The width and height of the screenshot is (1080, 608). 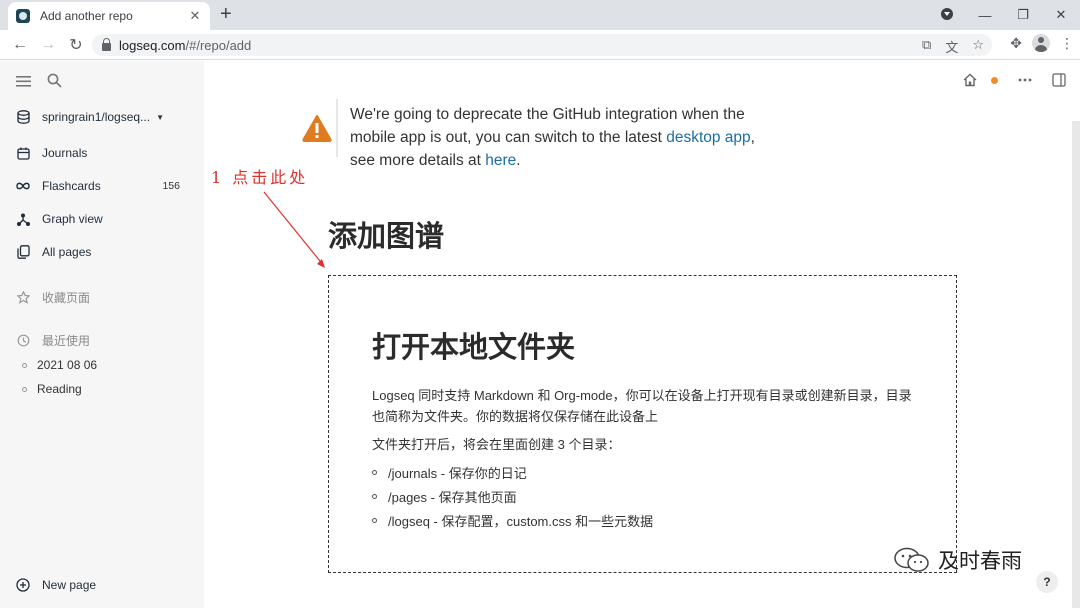 I want to click on sidebar-item-favorites: 收藏页面, so click(x=102, y=297).